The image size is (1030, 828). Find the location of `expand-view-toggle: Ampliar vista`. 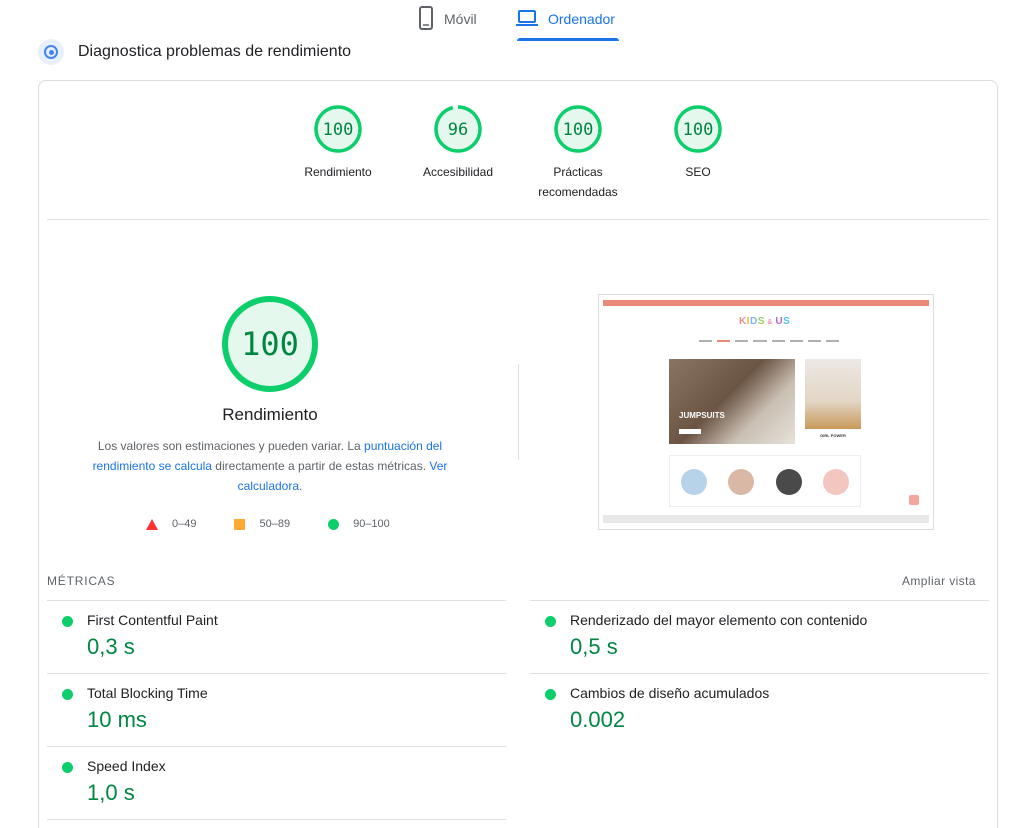

expand-view-toggle: Ampliar vista is located at coordinates (939, 581).